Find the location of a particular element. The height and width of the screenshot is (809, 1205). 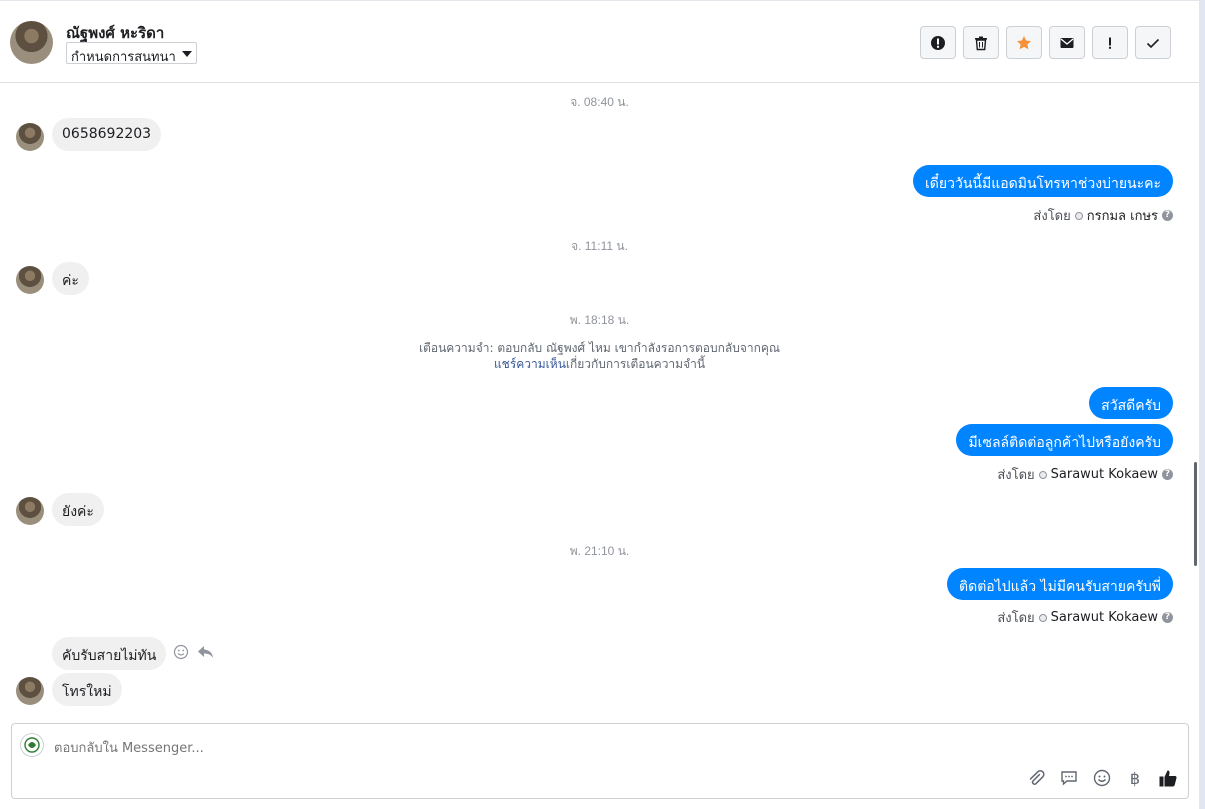

baht-icon: ฿ is located at coordinates (1135, 778).